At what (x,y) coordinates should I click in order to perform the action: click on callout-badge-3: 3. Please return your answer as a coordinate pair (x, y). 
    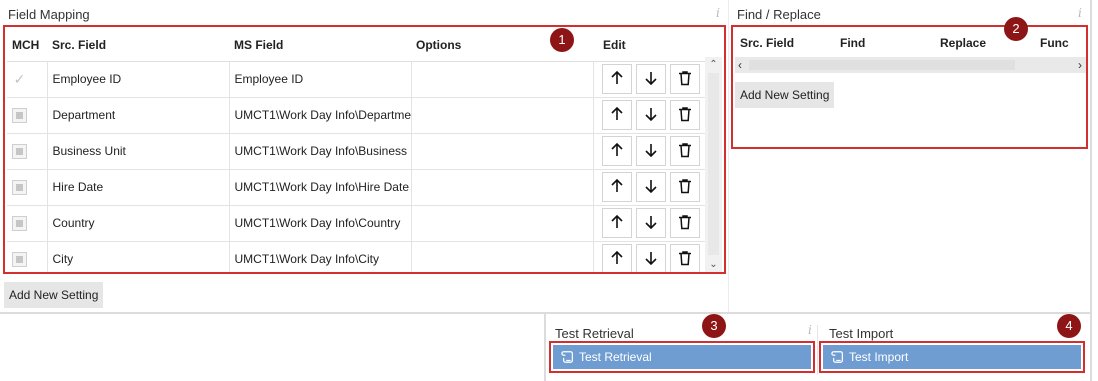
    Looking at the image, I should click on (714, 326).